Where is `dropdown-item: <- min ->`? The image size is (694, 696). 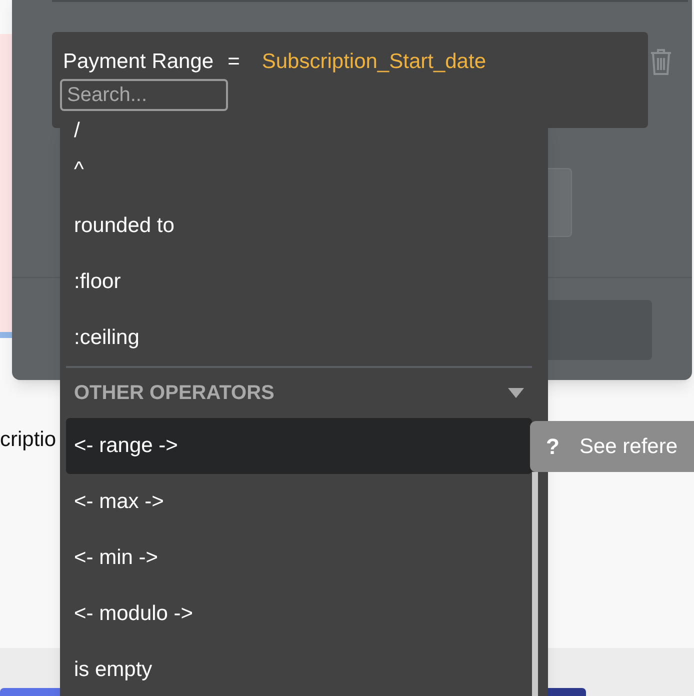 dropdown-item: <- min -> is located at coordinates (299, 558).